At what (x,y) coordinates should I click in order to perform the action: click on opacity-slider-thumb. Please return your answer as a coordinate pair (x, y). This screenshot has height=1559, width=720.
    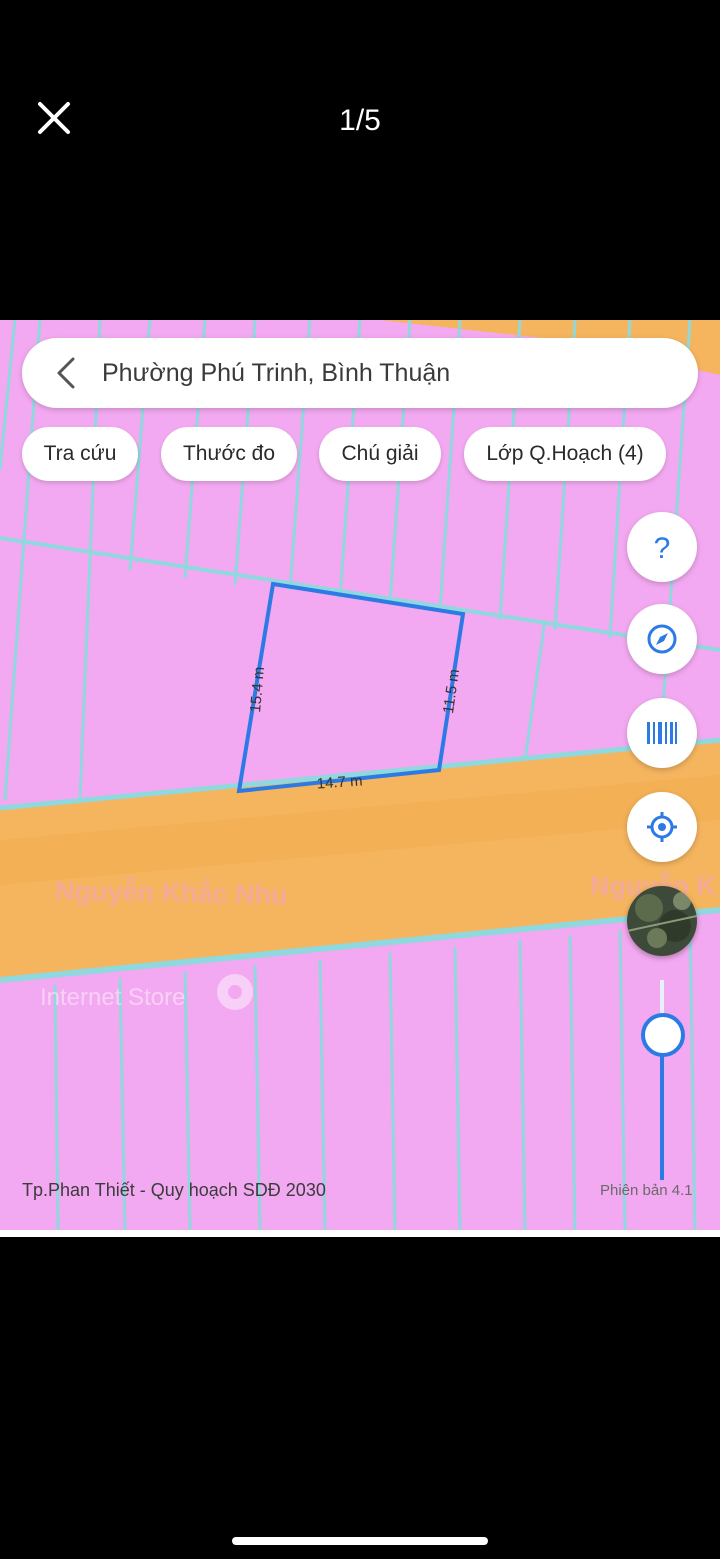
    Looking at the image, I should click on (663, 1035).